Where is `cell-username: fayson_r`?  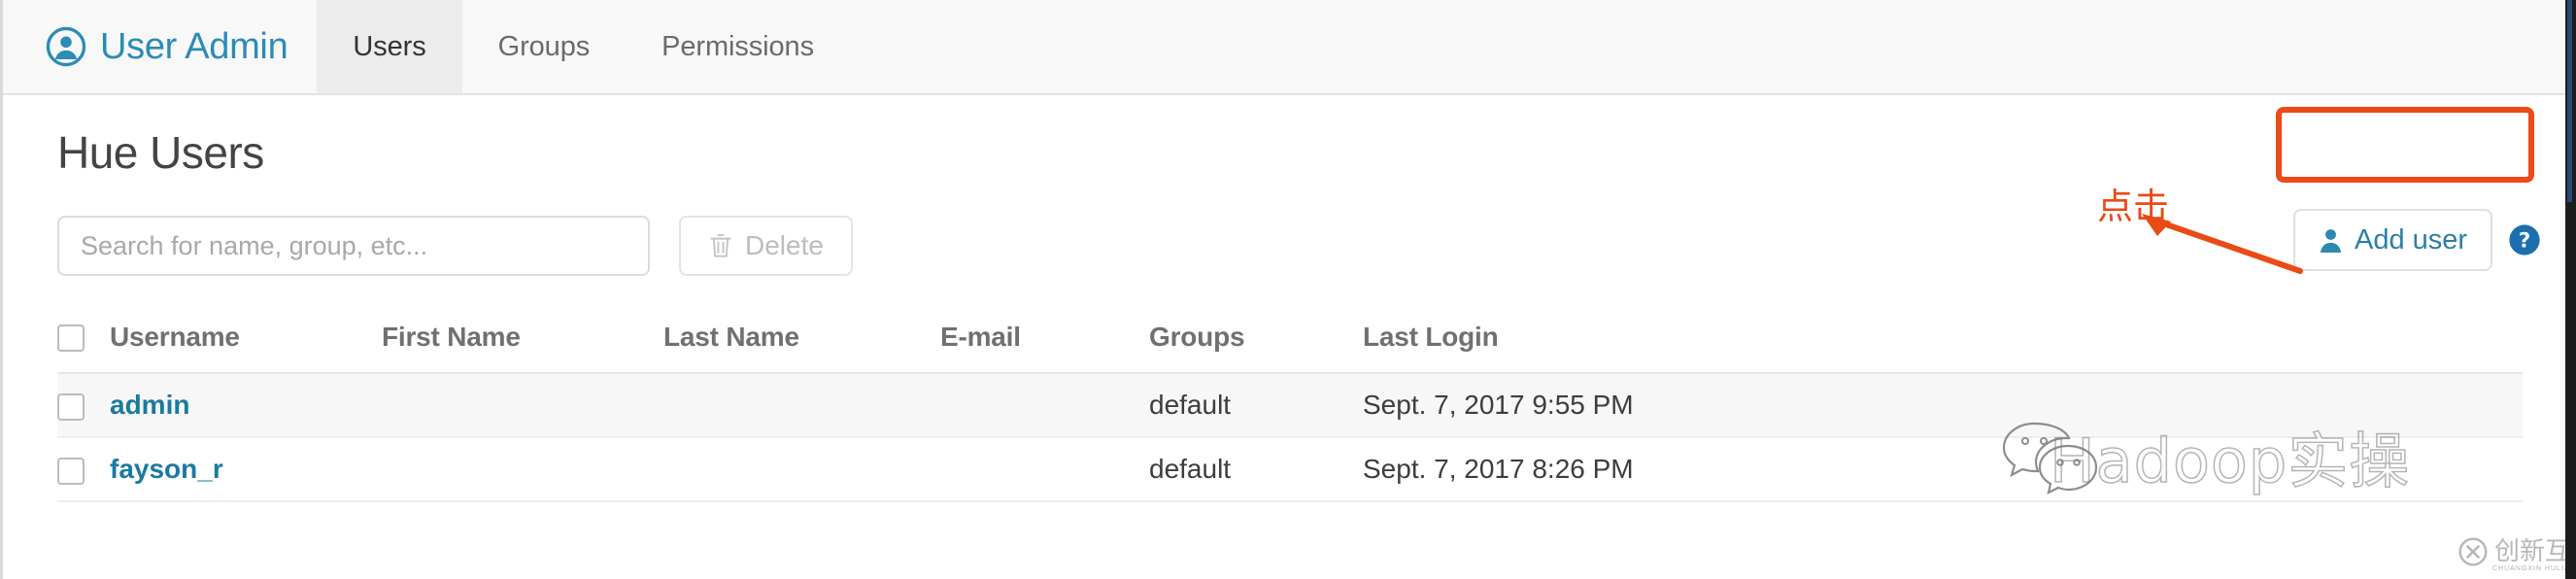
cell-username: fayson_r is located at coordinates (246, 469).